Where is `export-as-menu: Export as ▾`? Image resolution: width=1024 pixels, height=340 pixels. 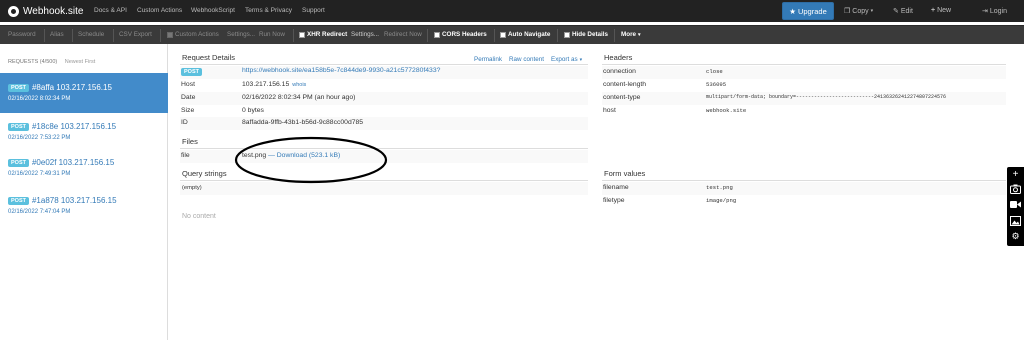 export-as-menu: Export as ▾ is located at coordinates (566, 59).